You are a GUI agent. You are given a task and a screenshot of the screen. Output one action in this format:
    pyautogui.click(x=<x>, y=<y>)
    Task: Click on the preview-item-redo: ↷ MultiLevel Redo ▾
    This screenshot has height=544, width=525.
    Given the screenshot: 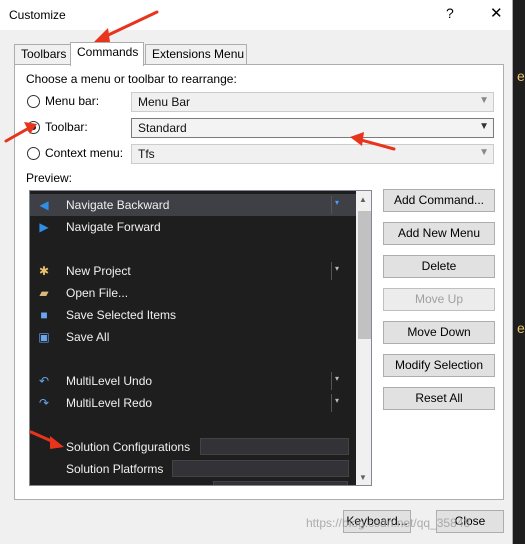 What is the action you would take?
    pyautogui.click(x=193, y=403)
    